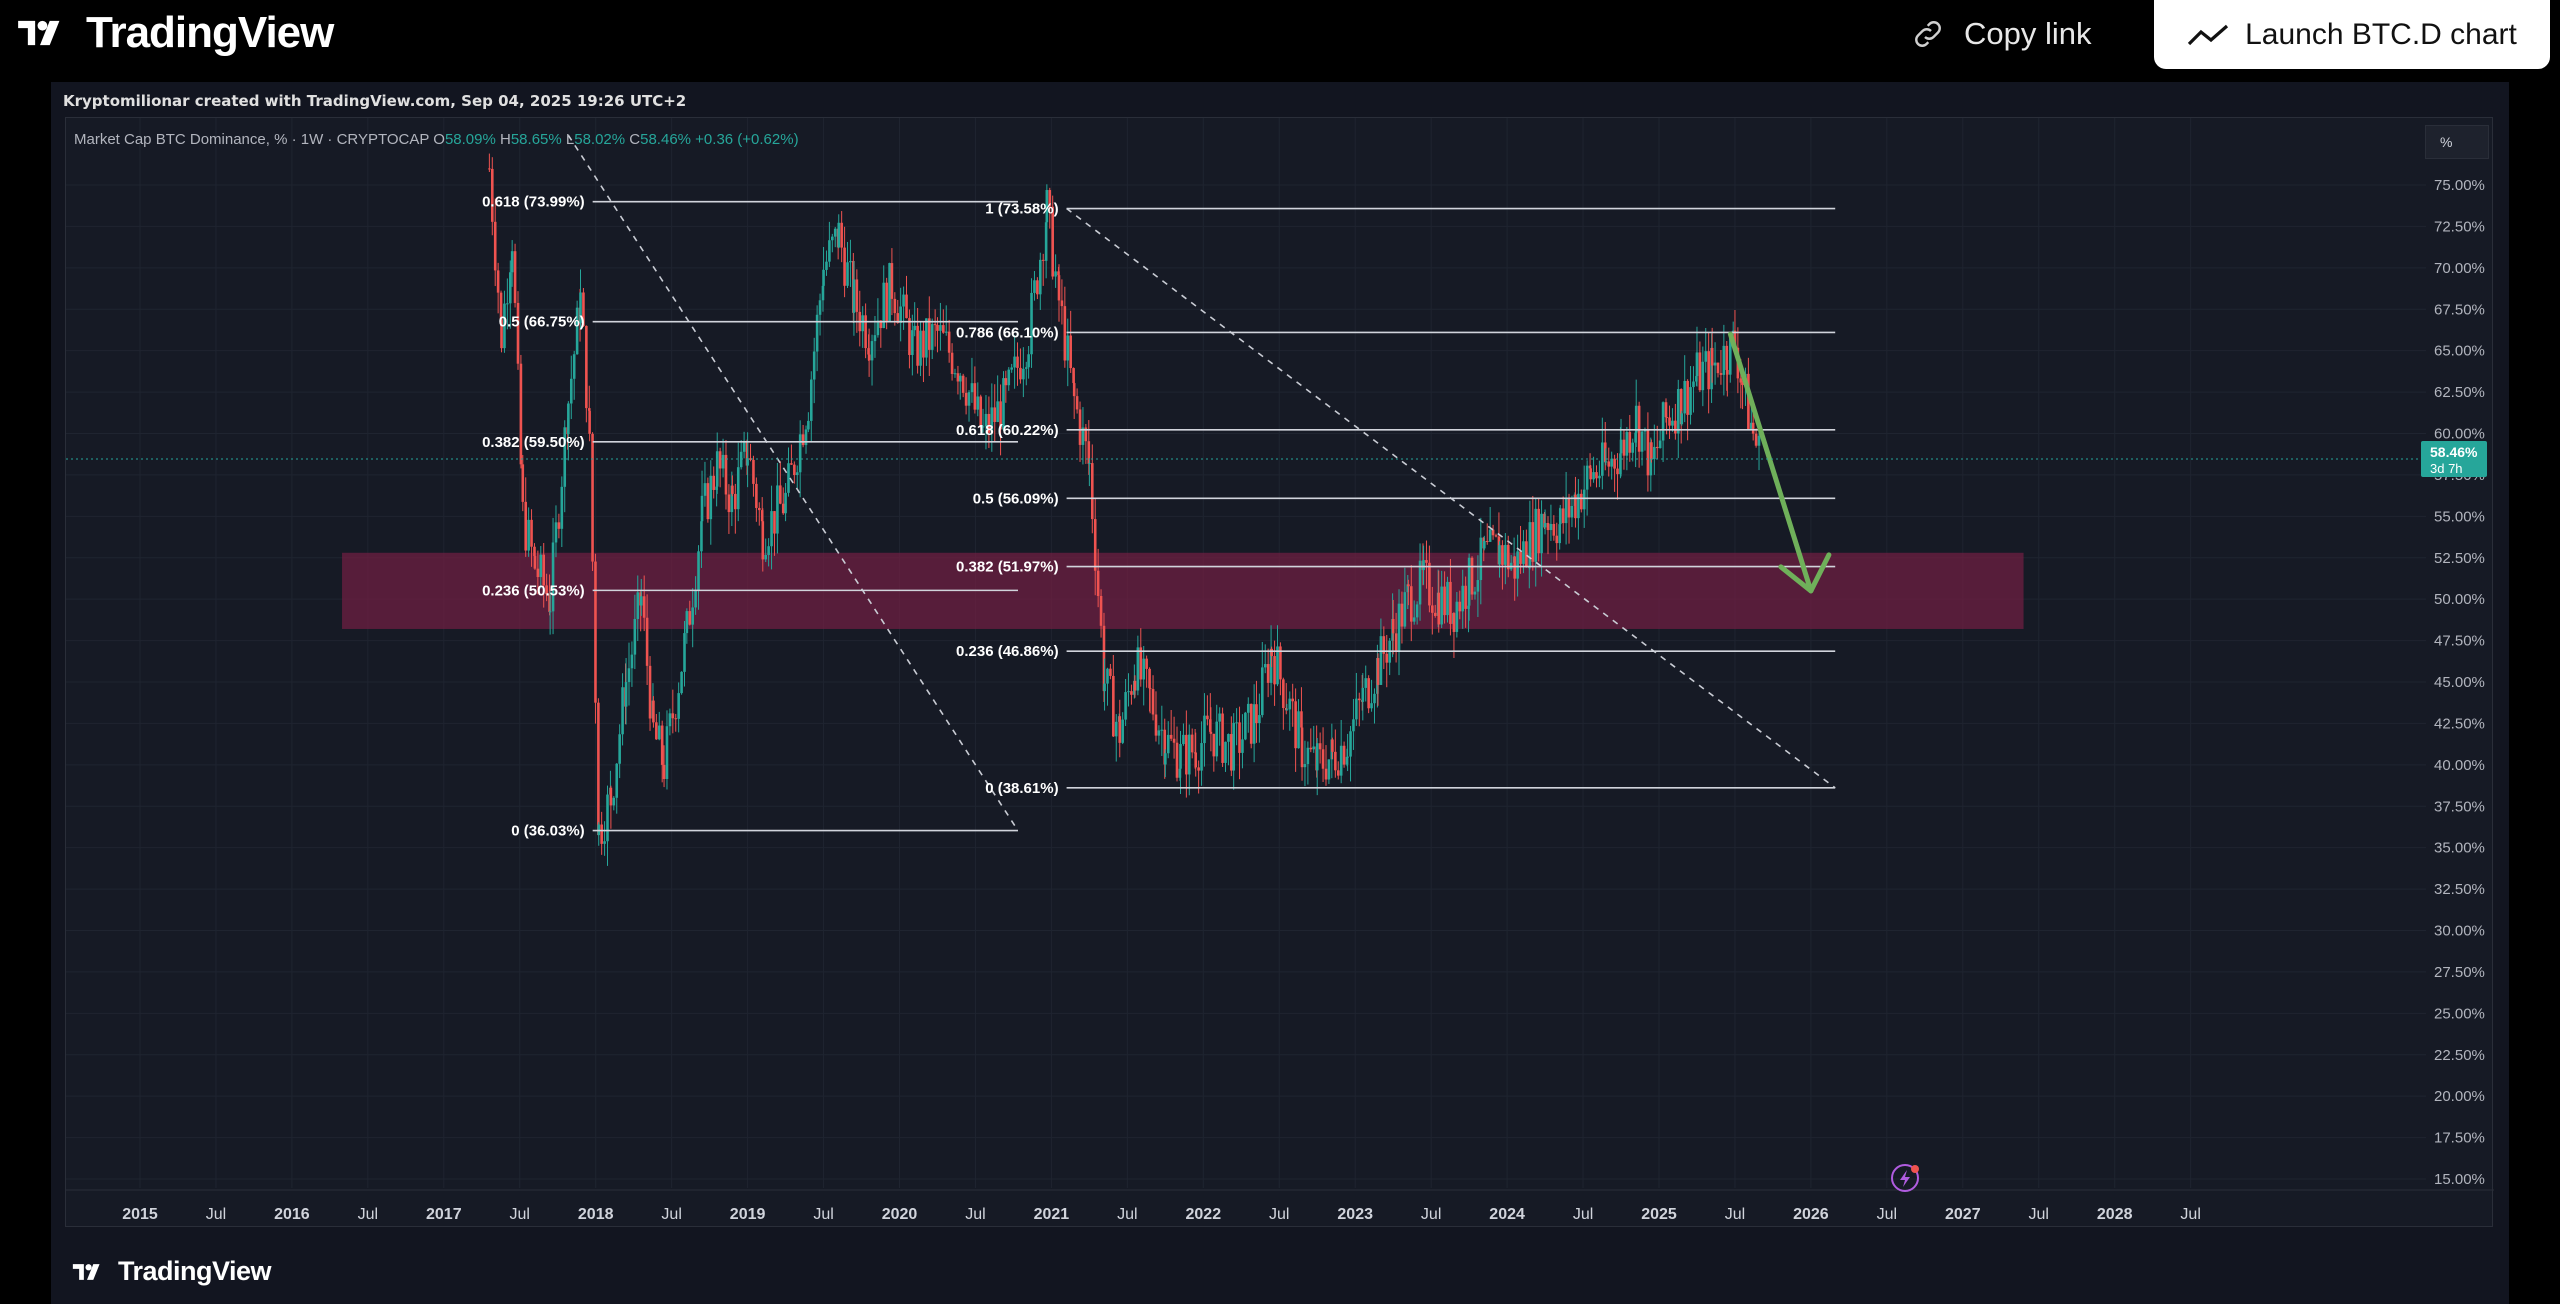 The width and height of the screenshot is (2560, 1304). I want to click on y-axis-tick-label: 70.00%, so click(2459, 268).